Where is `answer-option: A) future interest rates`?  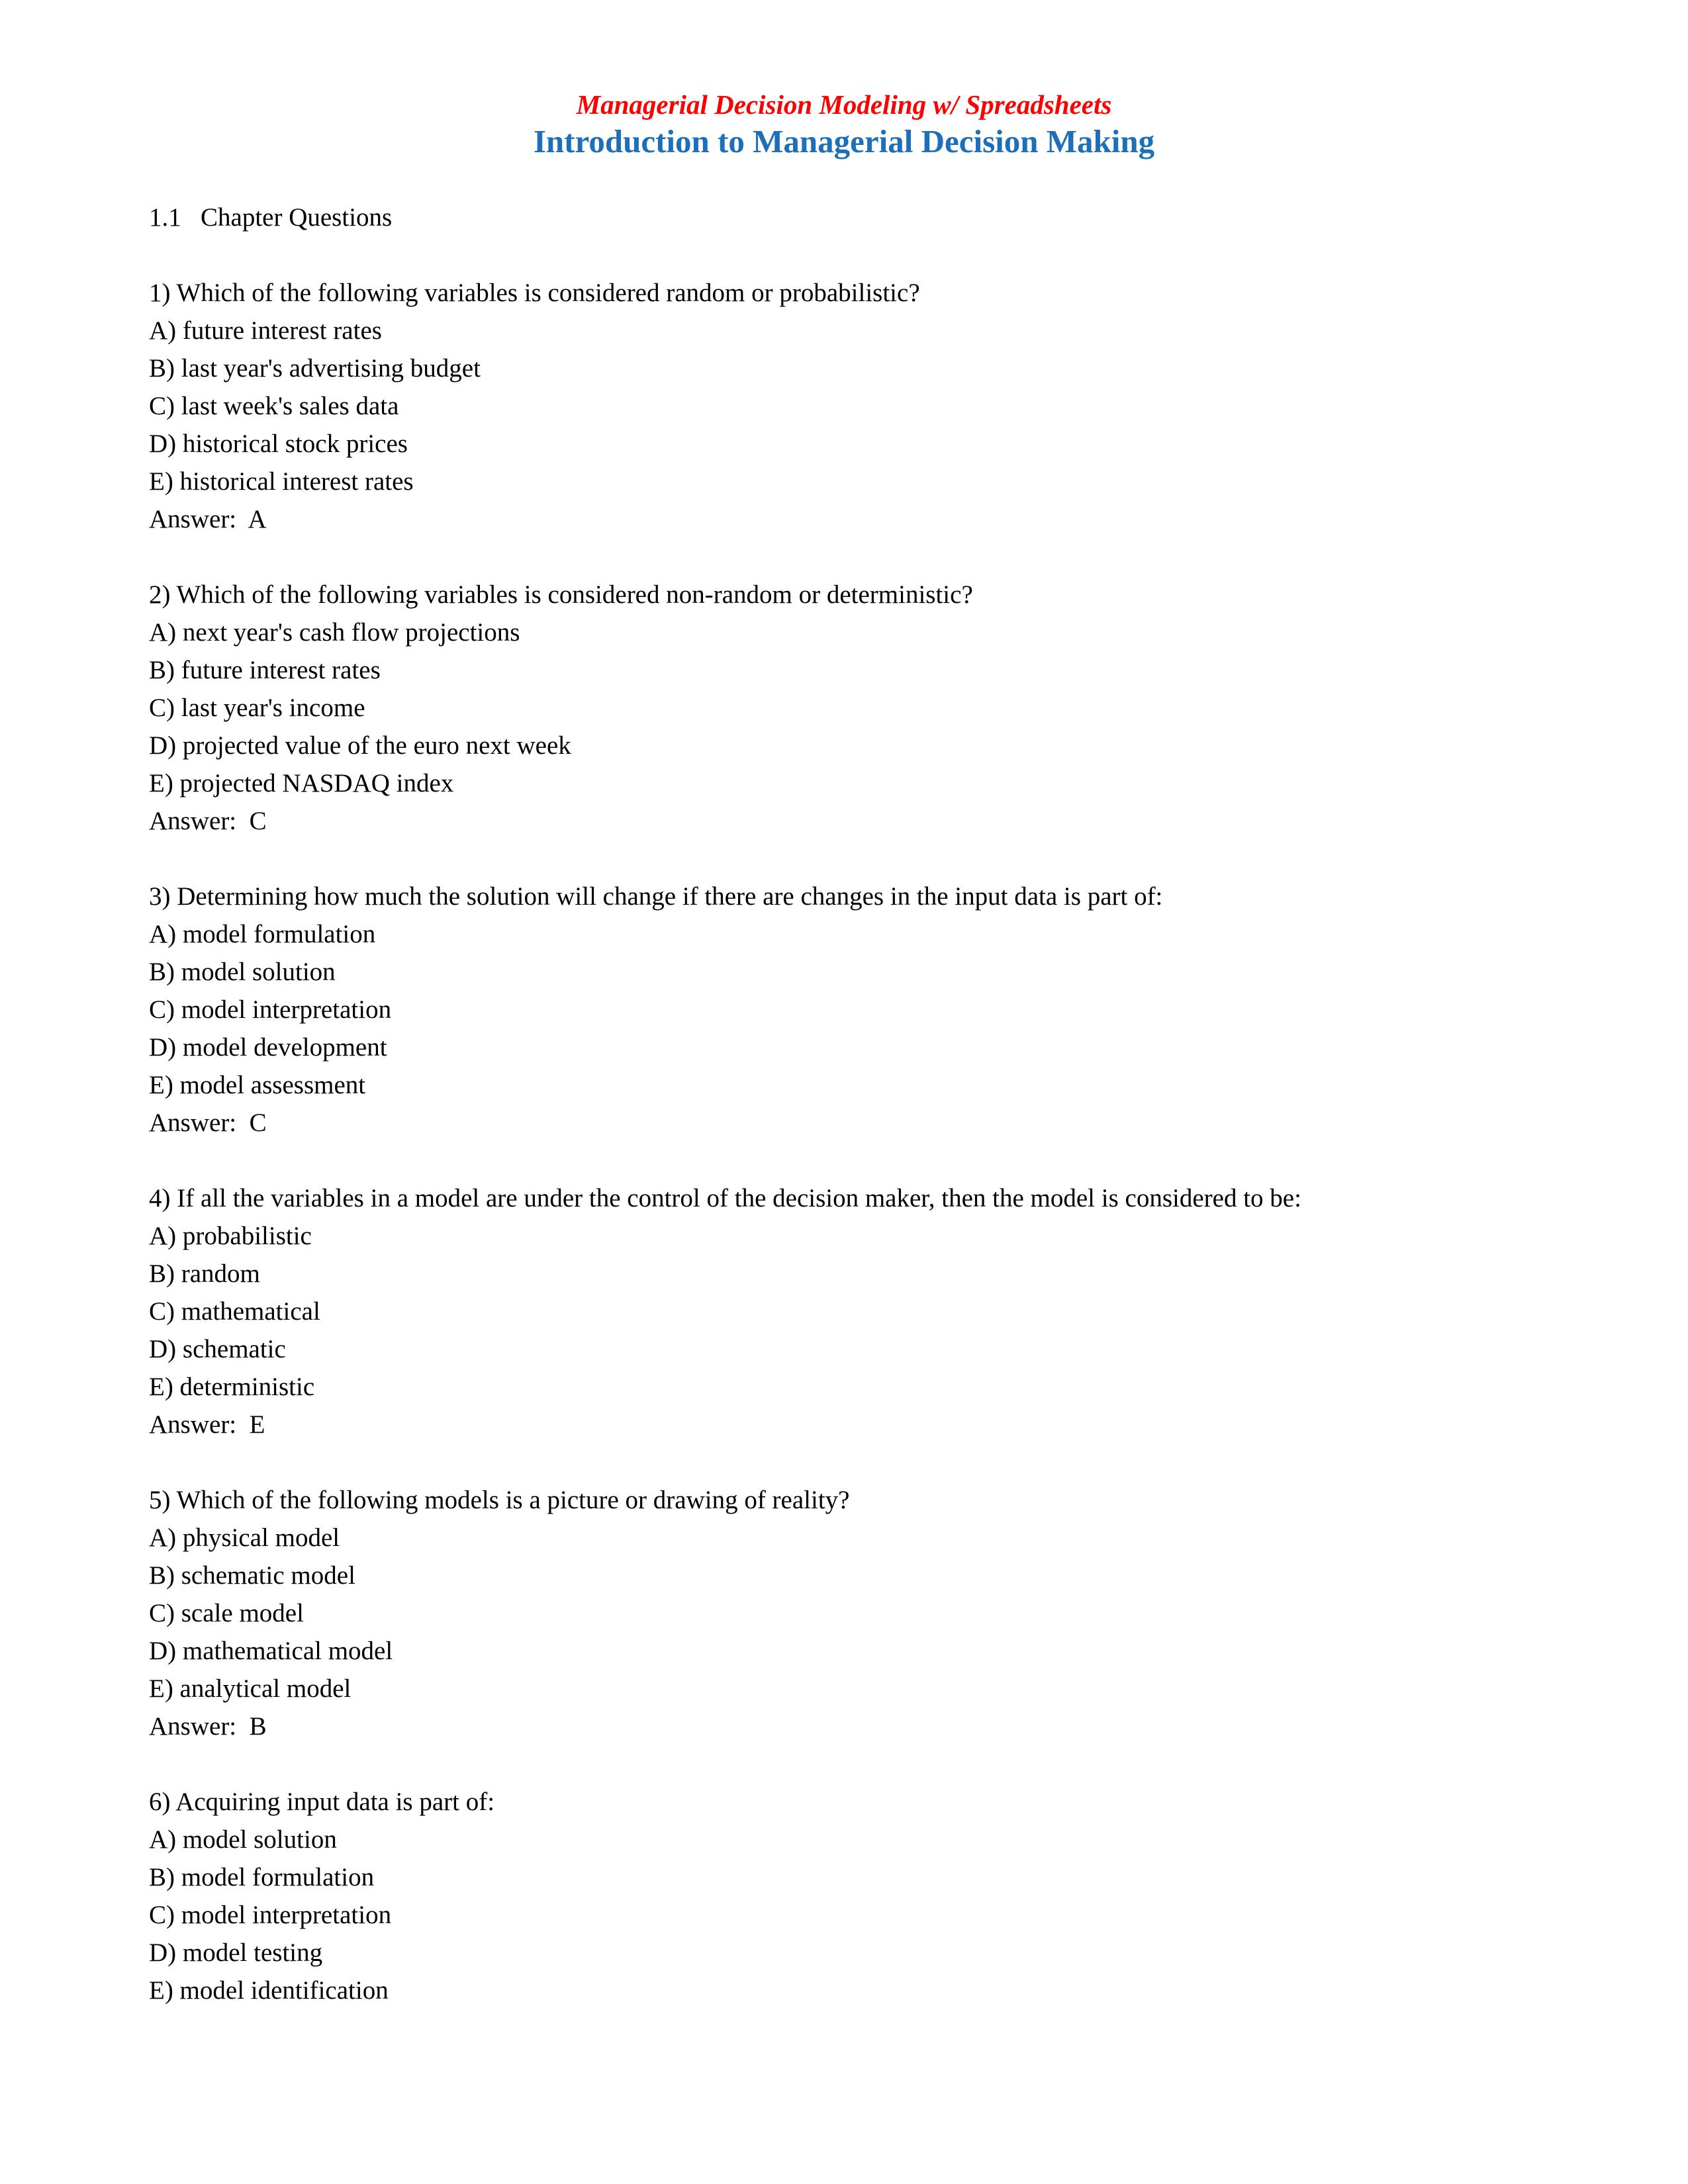 answer-option: A) future interest rates is located at coordinates (265, 331).